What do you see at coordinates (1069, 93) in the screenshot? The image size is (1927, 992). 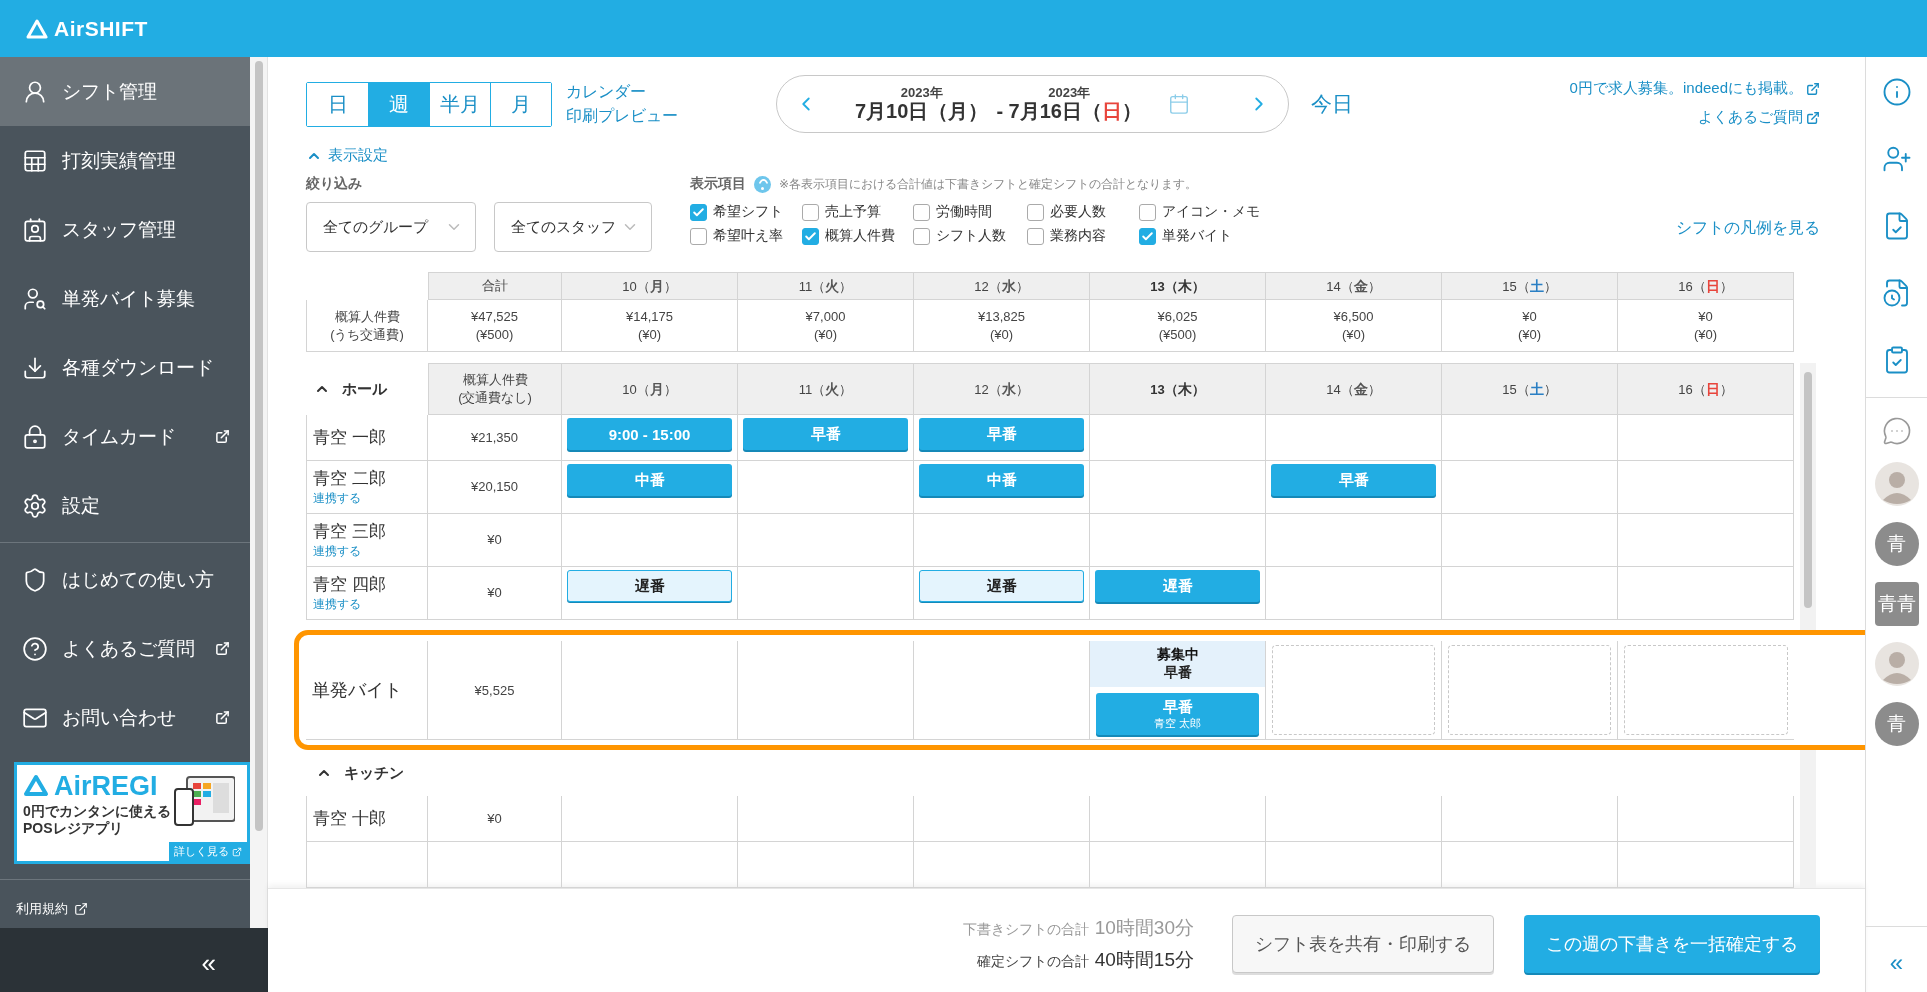 I see `year-label: 2023年` at bounding box center [1069, 93].